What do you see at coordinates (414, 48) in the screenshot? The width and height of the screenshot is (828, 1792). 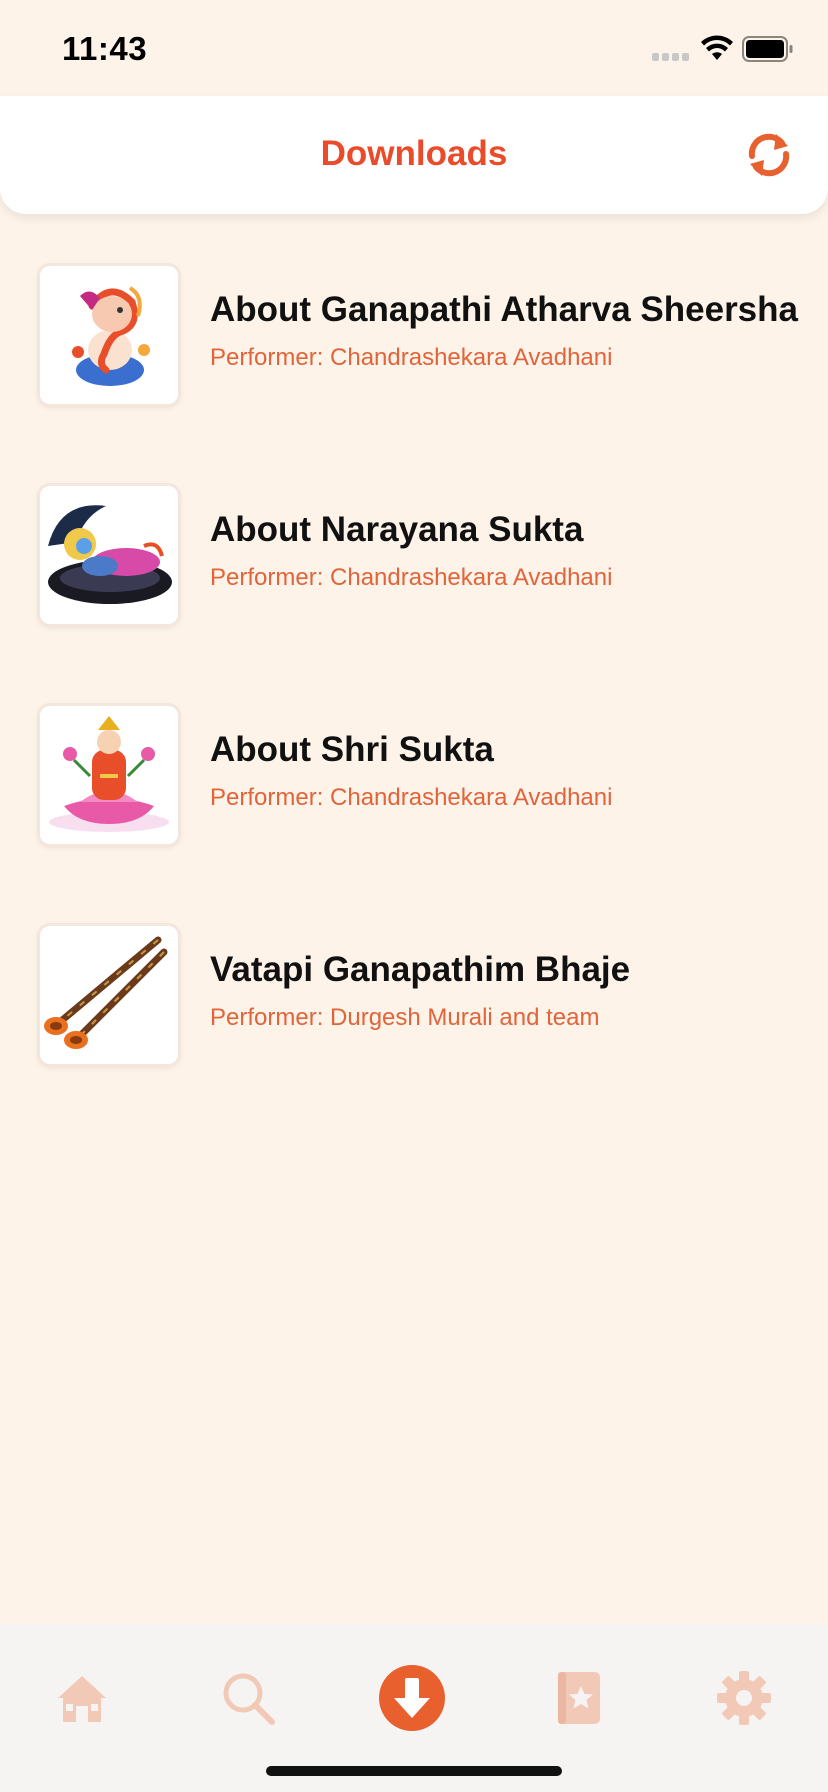 I see `status-bar: 11:43` at bounding box center [414, 48].